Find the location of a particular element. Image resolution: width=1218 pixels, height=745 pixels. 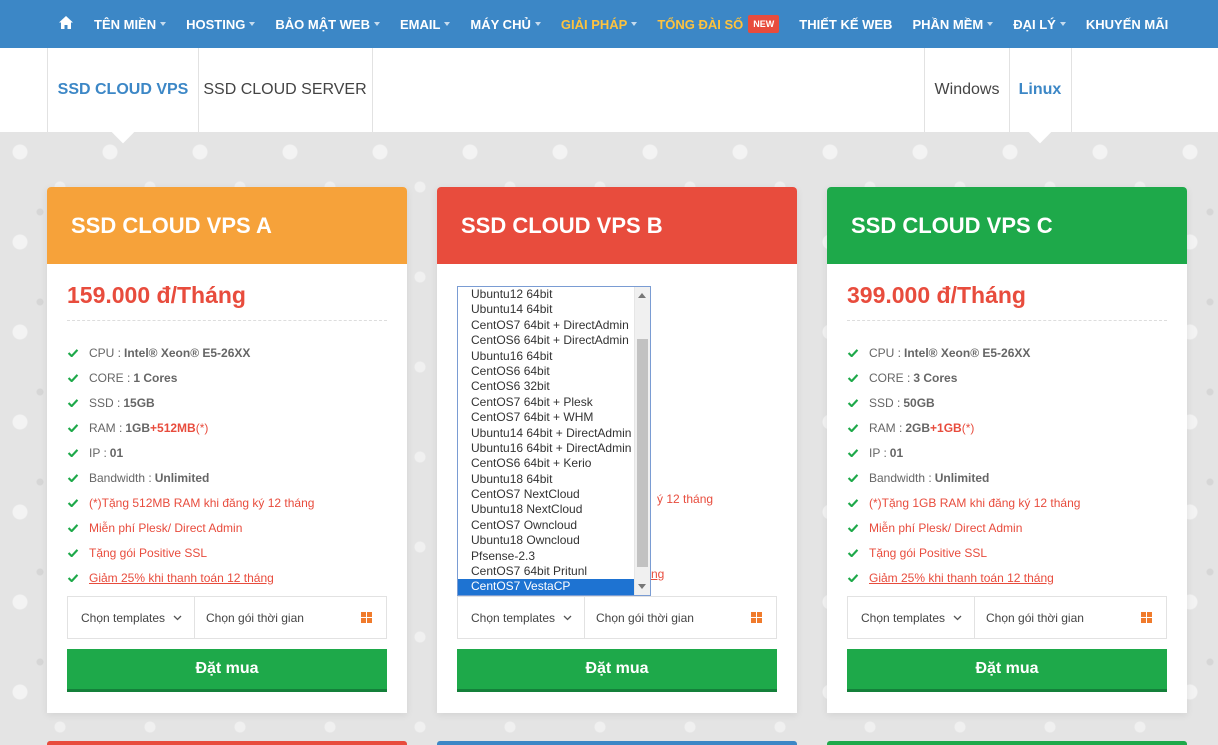

template-option: CentOS7 Owncloud is located at coordinates (546, 525).